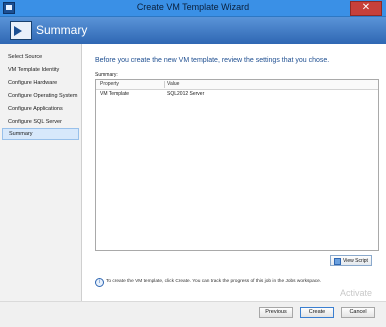  Describe the element at coordinates (115, 94) in the screenshot. I see `property-cell: VM Template` at that location.